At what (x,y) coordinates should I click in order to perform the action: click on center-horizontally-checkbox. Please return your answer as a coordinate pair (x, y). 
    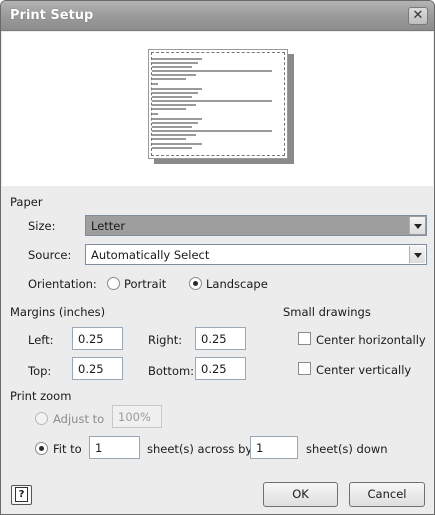
    Looking at the image, I should click on (304, 338).